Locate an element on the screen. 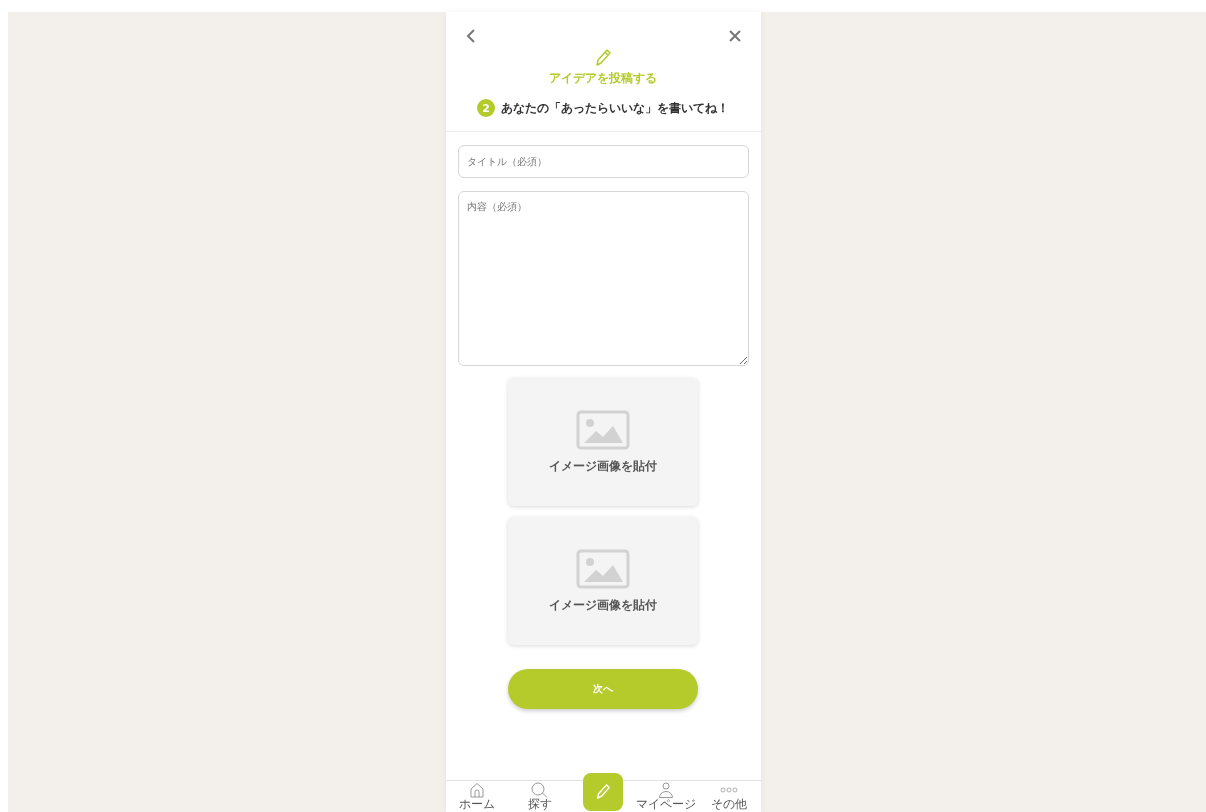 This screenshot has height=812, width=1206. search-icon is located at coordinates (540, 790).